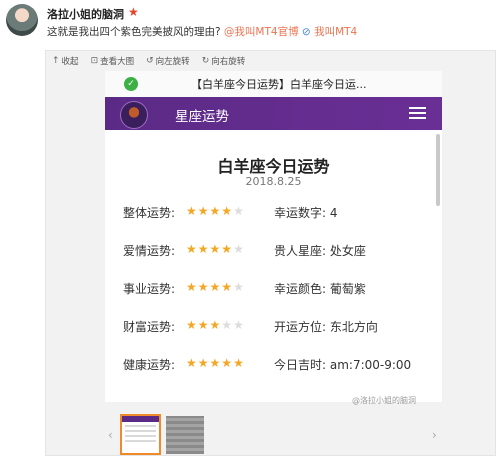 This screenshot has width=499, height=458. What do you see at coordinates (110, 435) in the screenshot?
I see `chevron-left-icon: ‹` at bounding box center [110, 435].